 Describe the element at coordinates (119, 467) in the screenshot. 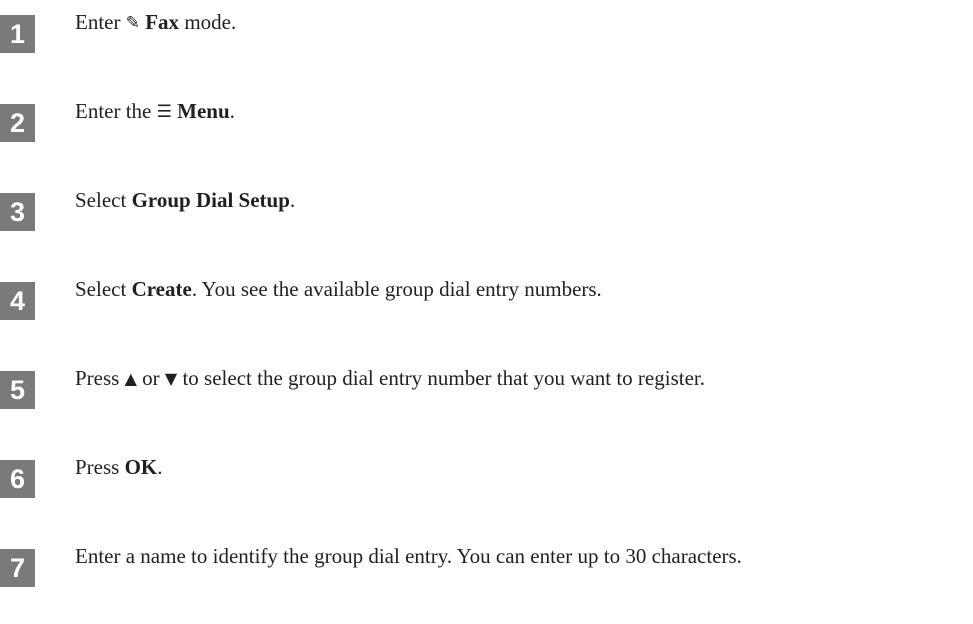

I see `step-instruction: Press OK.` at that location.